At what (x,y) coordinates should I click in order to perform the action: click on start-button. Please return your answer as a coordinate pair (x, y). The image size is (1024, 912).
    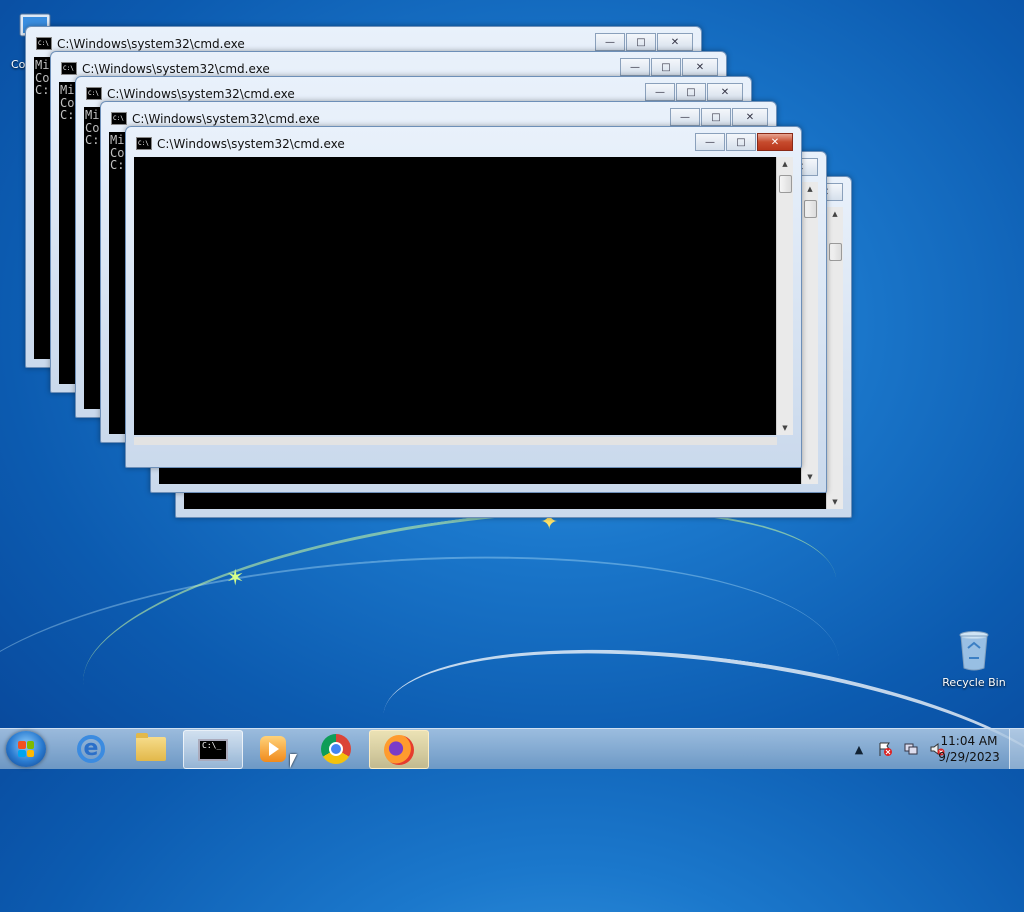
    Looking at the image, I should click on (26, 749).